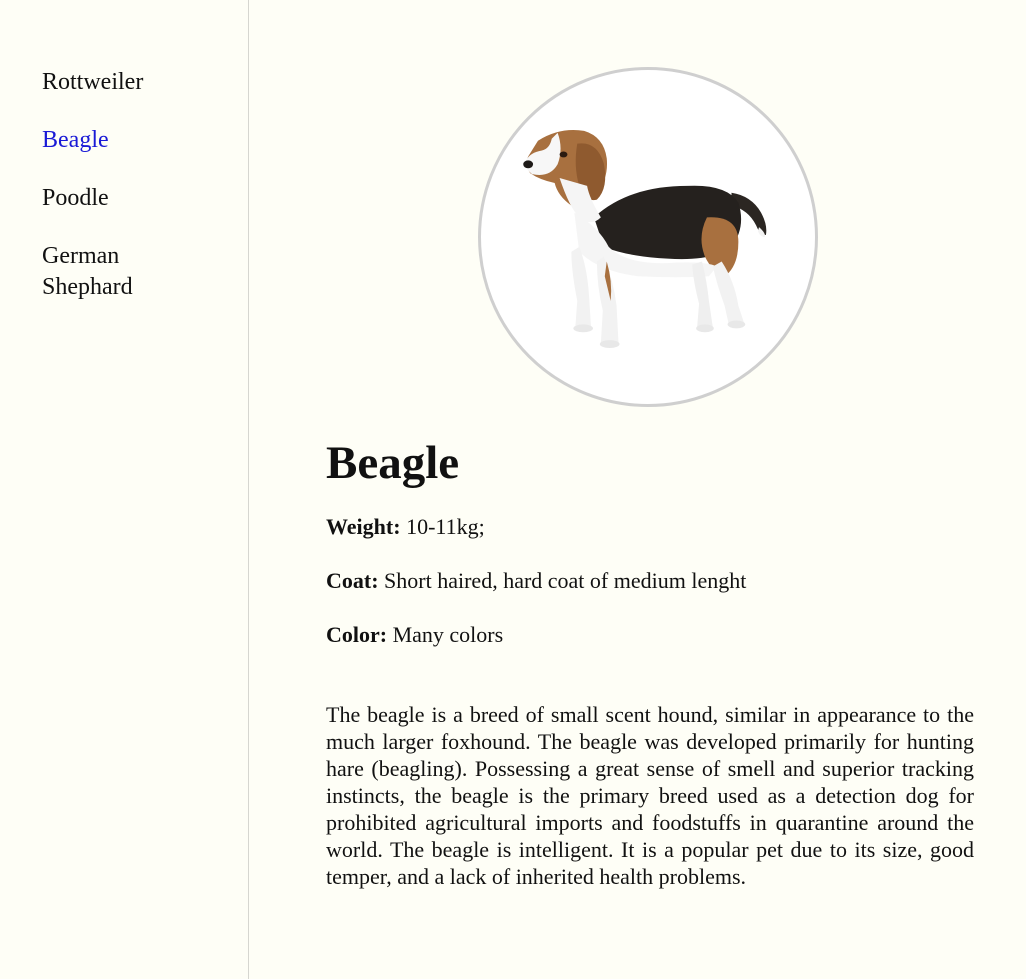 This screenshot has height=979, width=1026. What do you see at coordinates (127, 272) in the screenshot?
I see `nav-item-german-shephard: German Shephard` at bounding box center [127, 272].